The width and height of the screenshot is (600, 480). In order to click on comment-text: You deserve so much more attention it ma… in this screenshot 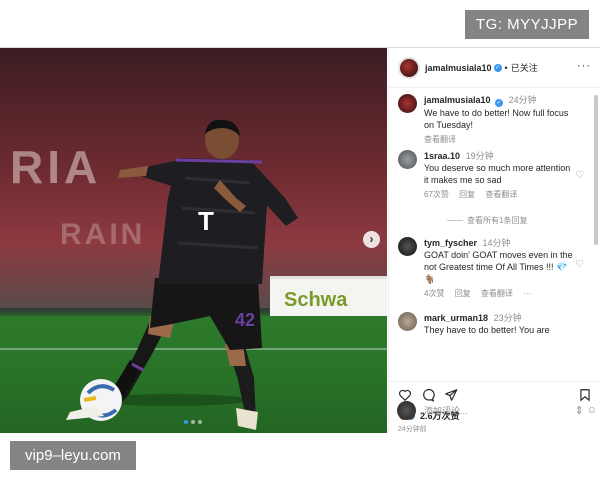, I will do `click(497, 174)`.